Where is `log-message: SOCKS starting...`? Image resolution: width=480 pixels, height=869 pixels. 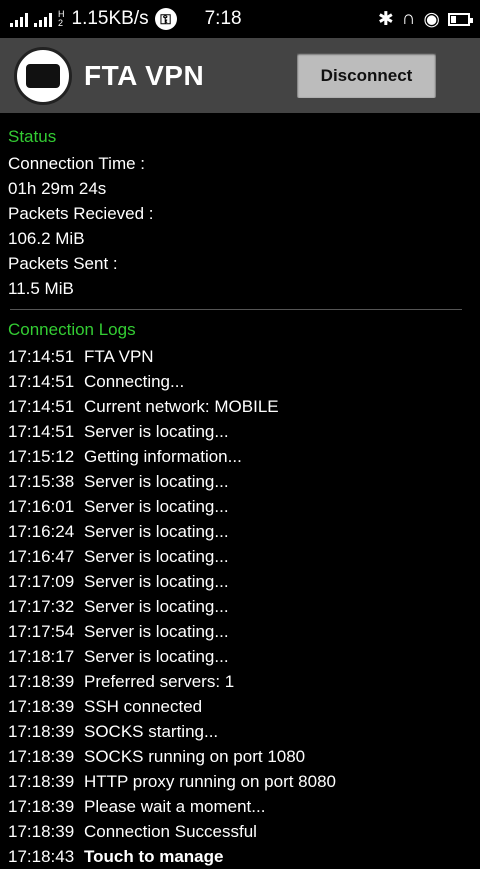 log-message: SOCKS starting... is located at coordinates (151, 731).